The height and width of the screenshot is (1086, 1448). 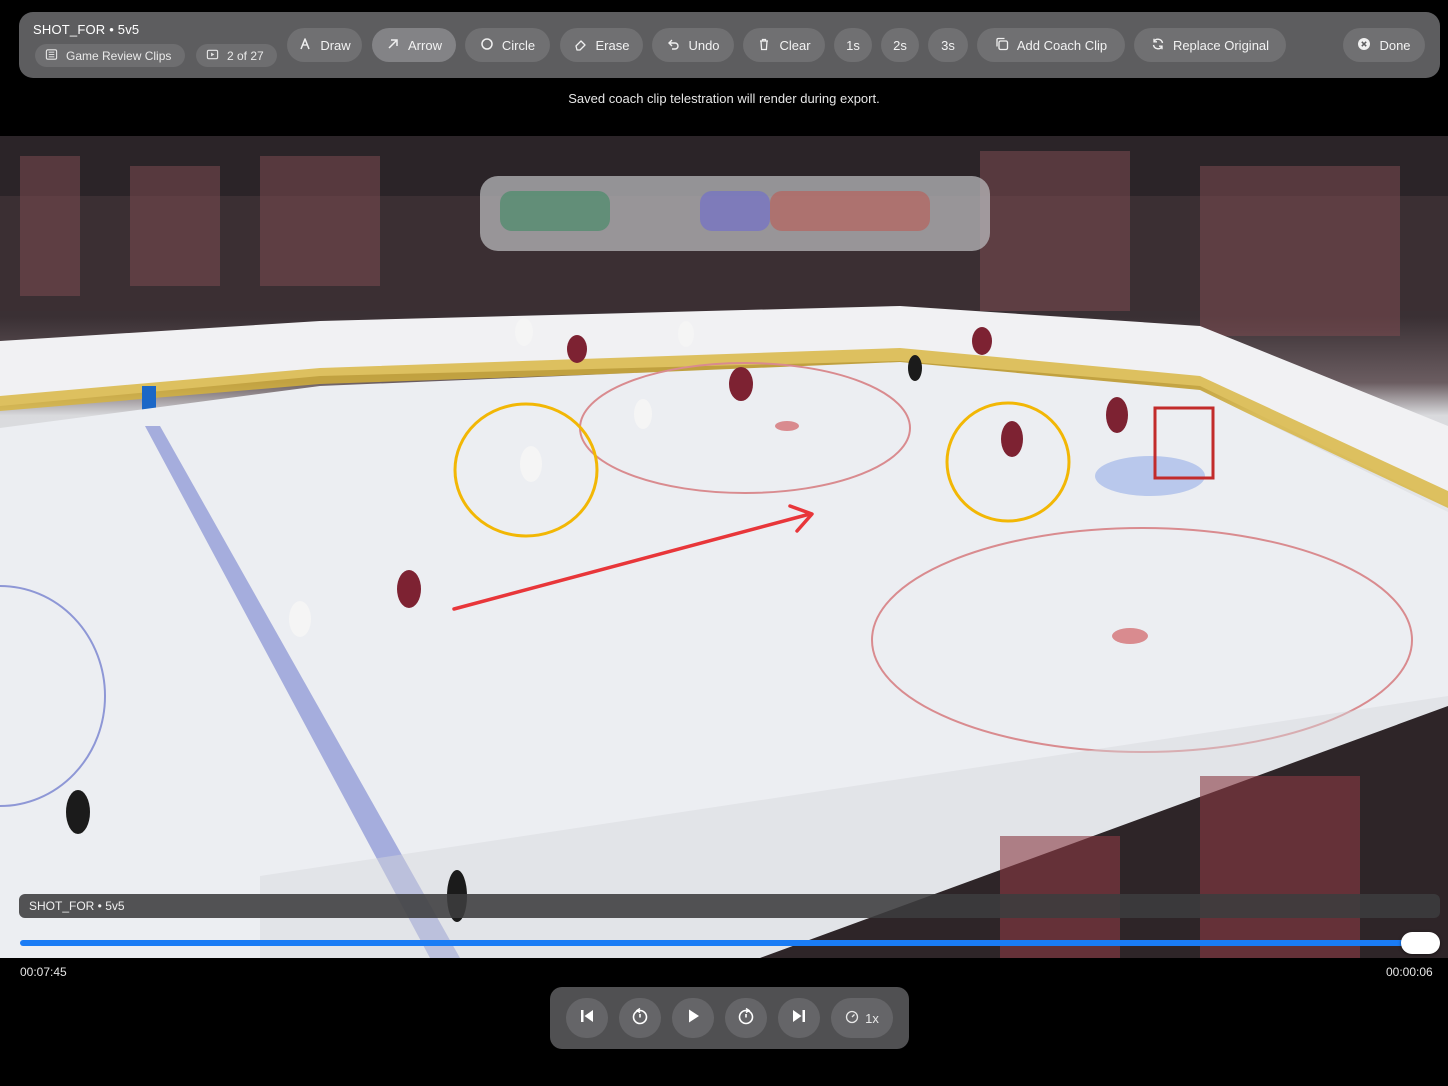 What do you see at coordinates (1409, 972) in the screenshot?
I see `remaining-time: 00:00:06` at bounding box center [1409, 972].